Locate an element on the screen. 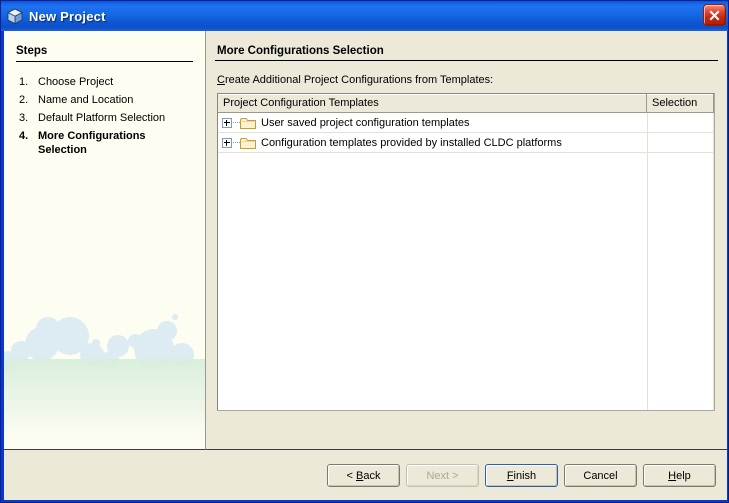  back-post: ack is located at coordinates (372, 475).